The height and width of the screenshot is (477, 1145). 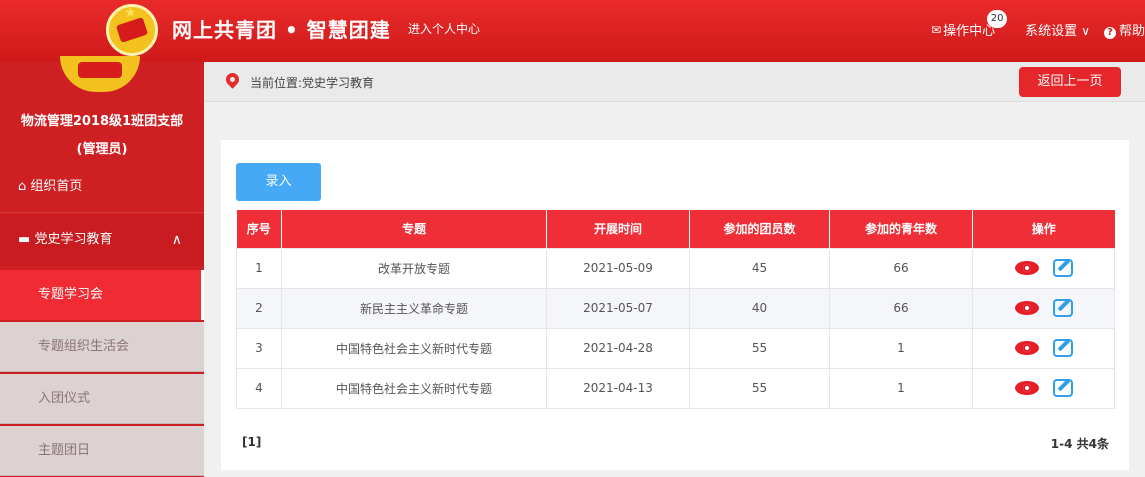 What do you see at coordinates (444, 28) in the screenshot?
I see `enter-personal-center-link: 进入个人中心` at bounding box center [444, 28].